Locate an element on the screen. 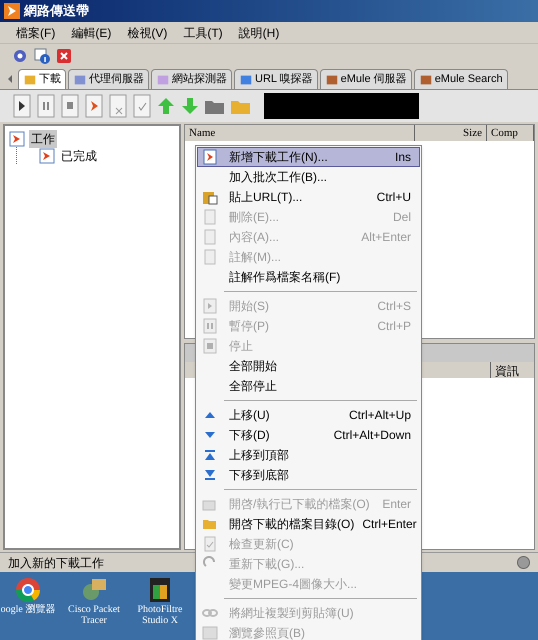  shortcut-icon is located at coordinates (28, 590).